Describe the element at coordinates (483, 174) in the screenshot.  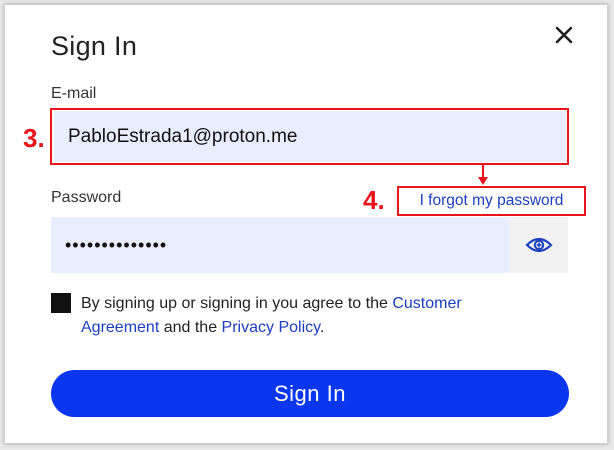
I see `annotation-arrow` at that location.